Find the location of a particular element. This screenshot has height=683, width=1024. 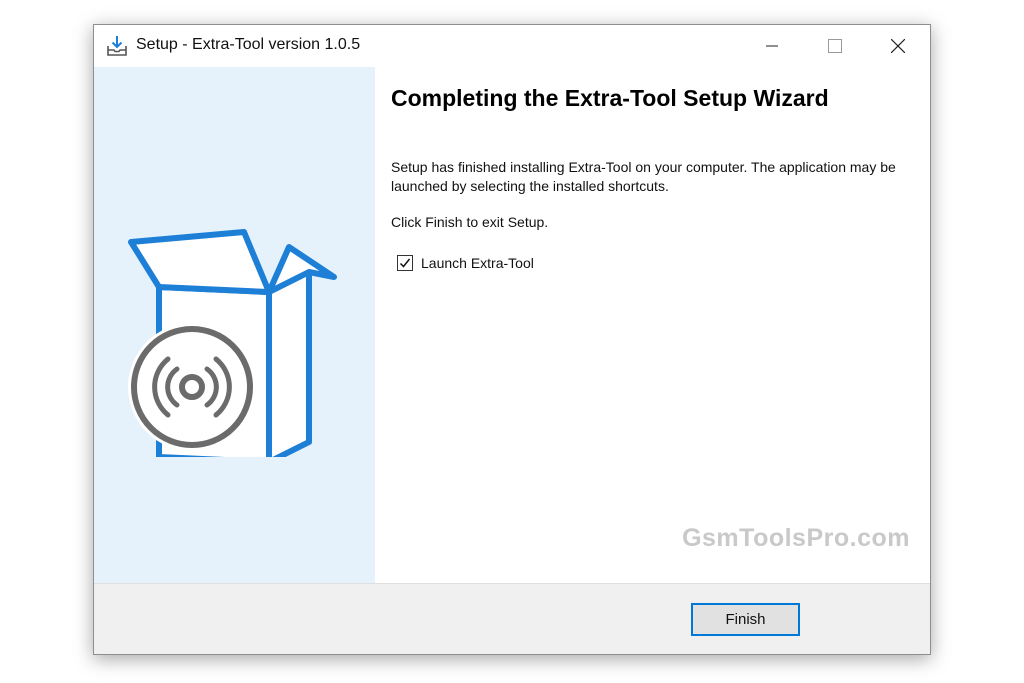

close-button is located at coordinates (898, 46).